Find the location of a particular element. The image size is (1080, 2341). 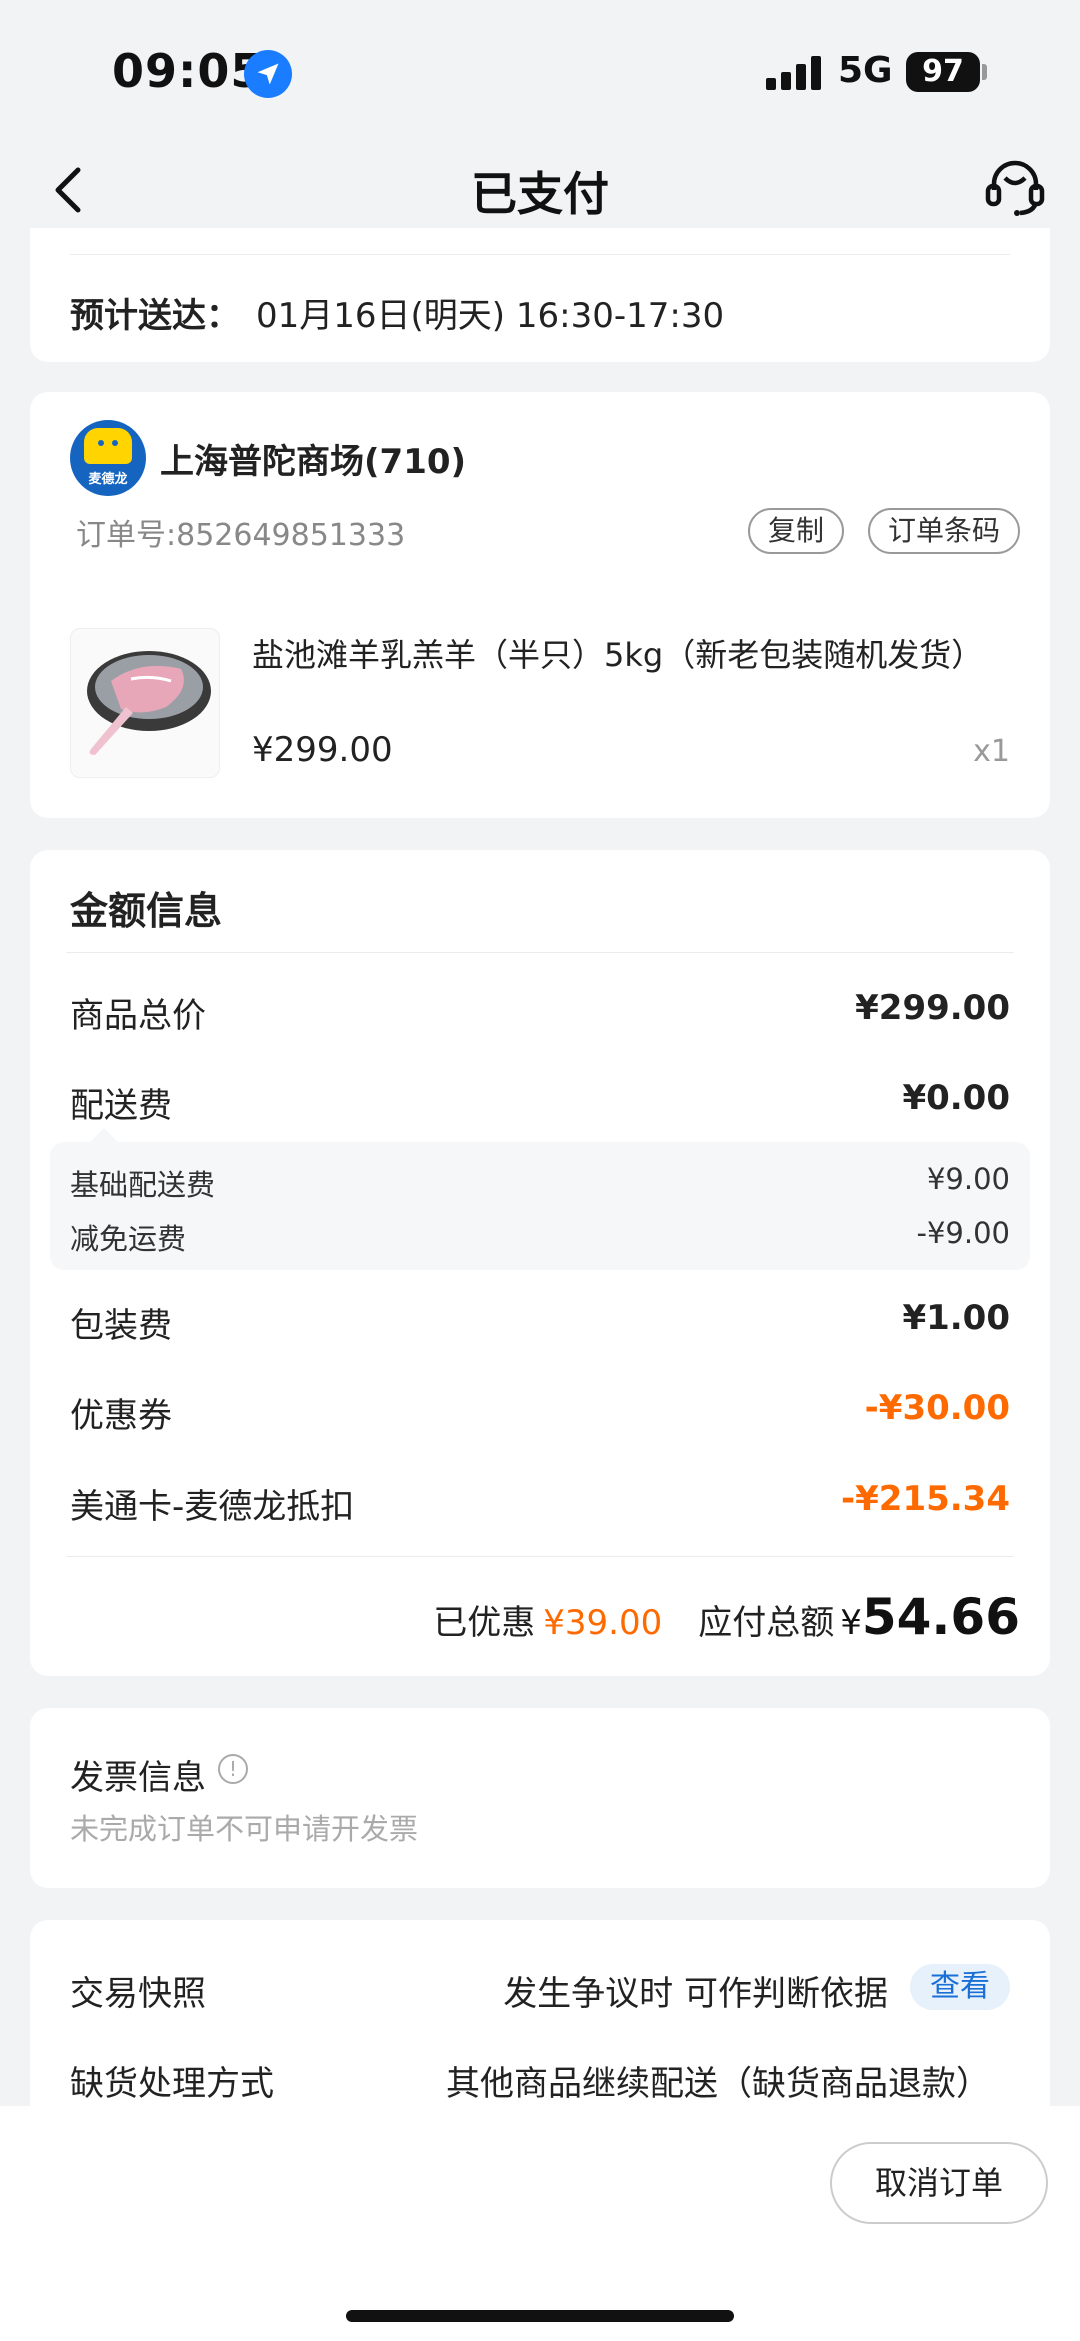

invoice-title: 发票信息 is located at coordinates (138, 1778).